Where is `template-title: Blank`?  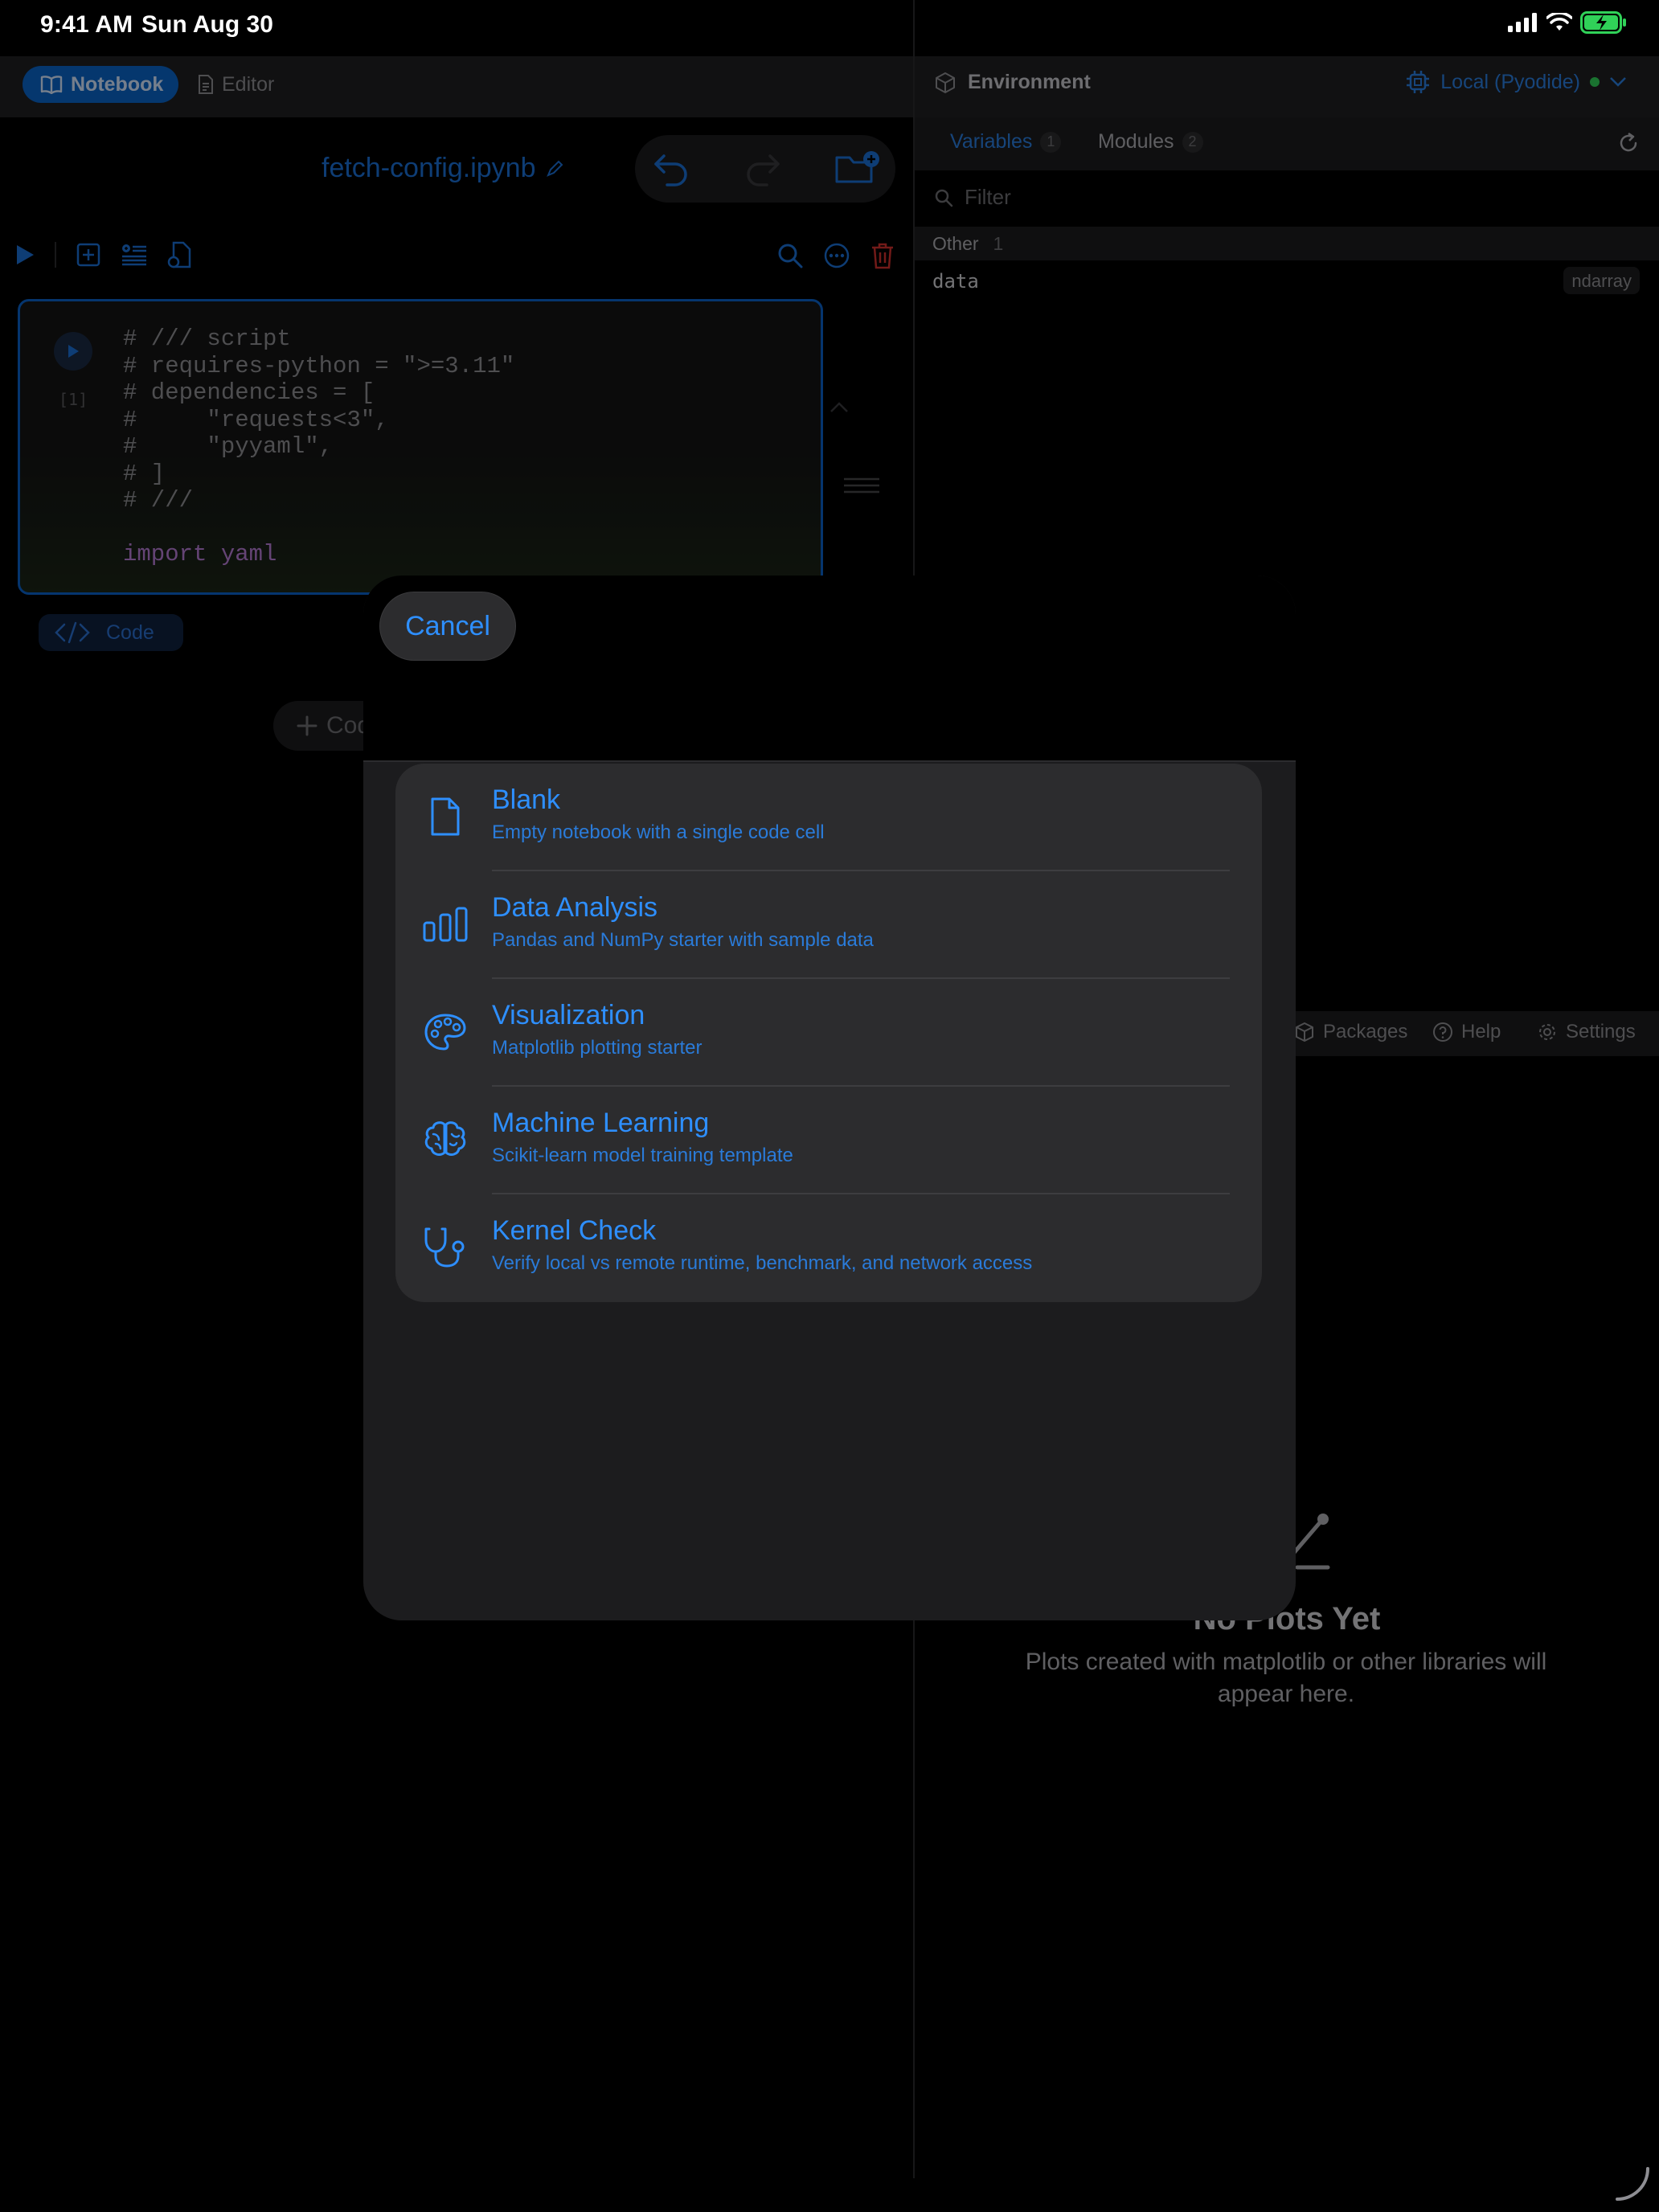 template-title: Blank is located at coordinates (526, 799).